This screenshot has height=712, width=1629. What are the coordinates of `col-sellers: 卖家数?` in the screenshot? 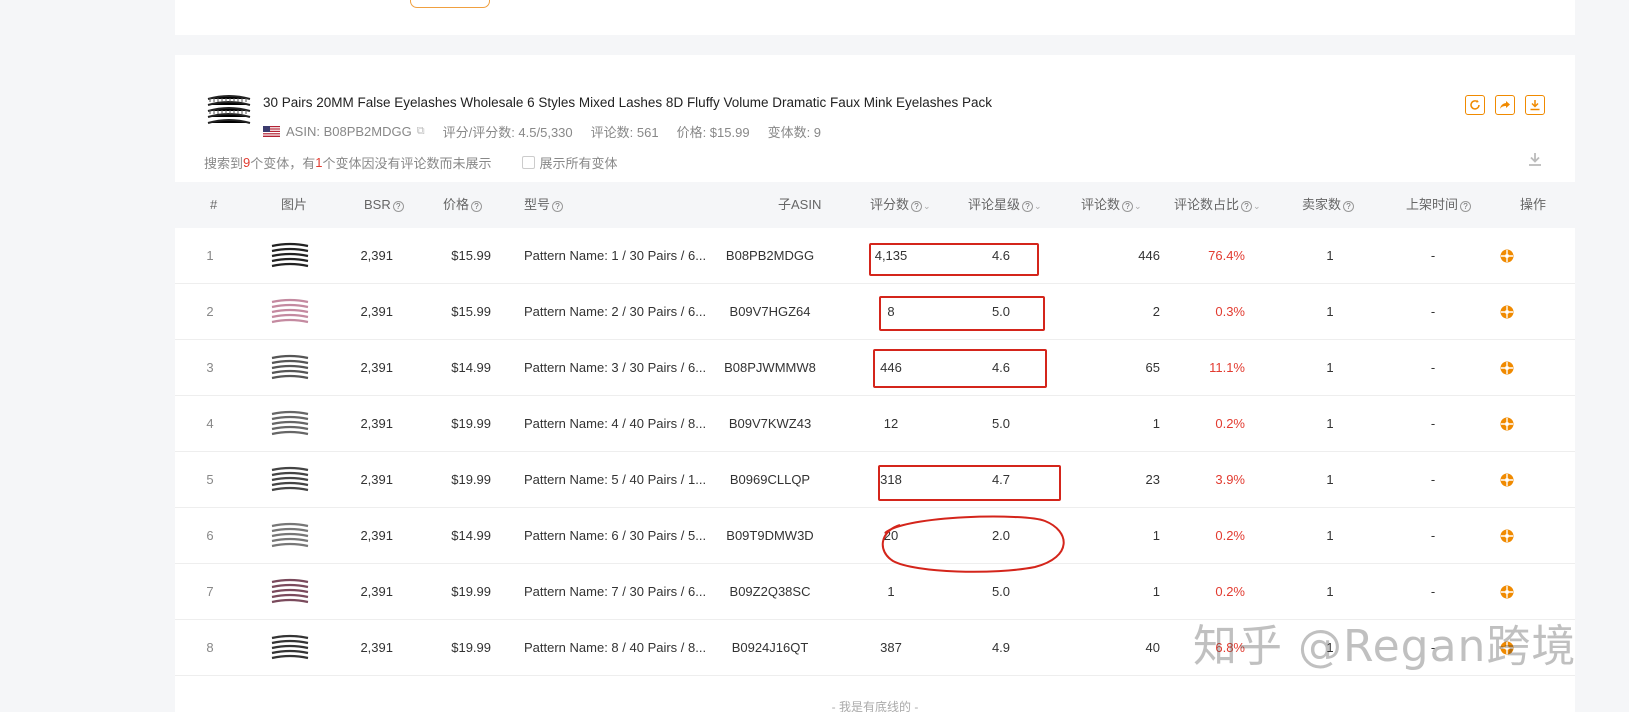 It's located at (1328, 205).